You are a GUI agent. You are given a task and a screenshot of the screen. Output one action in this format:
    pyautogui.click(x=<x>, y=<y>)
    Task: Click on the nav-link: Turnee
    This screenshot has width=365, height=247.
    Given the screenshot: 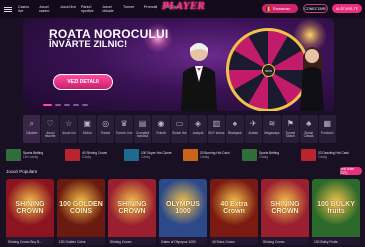 What is the action you would take?
    pyautogui.click(x=131, y=9)
    